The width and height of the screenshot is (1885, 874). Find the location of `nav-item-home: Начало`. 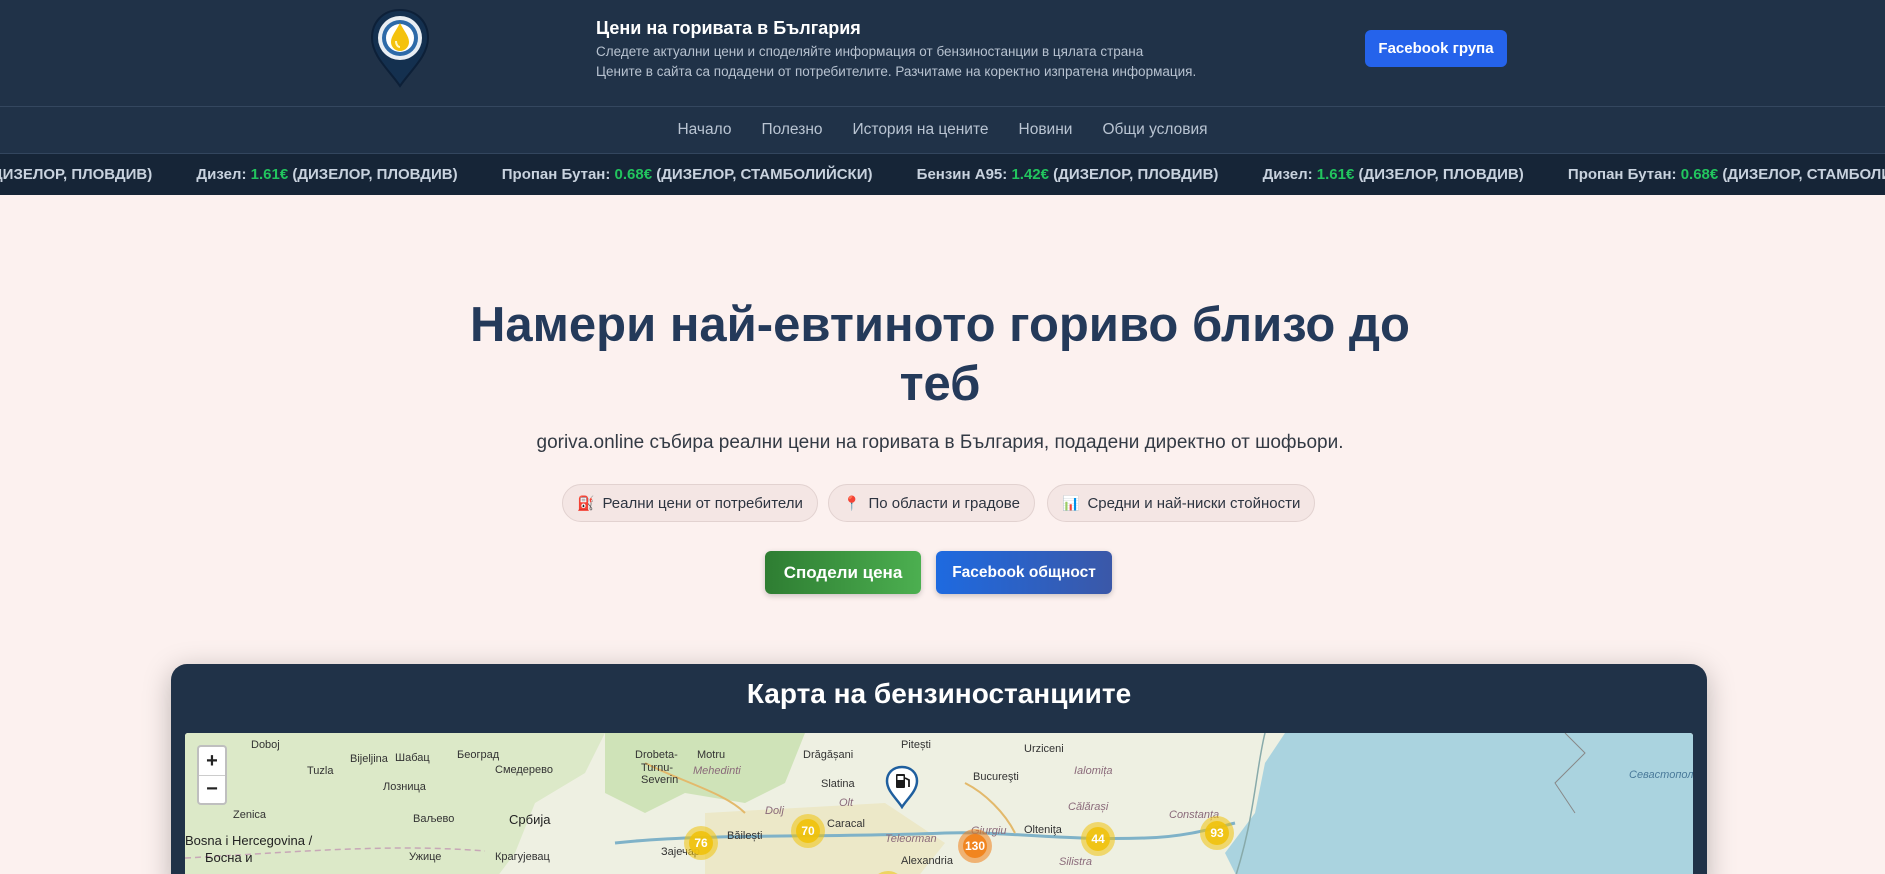

nav-item-home: Начало is located at coordinates (704, 130).